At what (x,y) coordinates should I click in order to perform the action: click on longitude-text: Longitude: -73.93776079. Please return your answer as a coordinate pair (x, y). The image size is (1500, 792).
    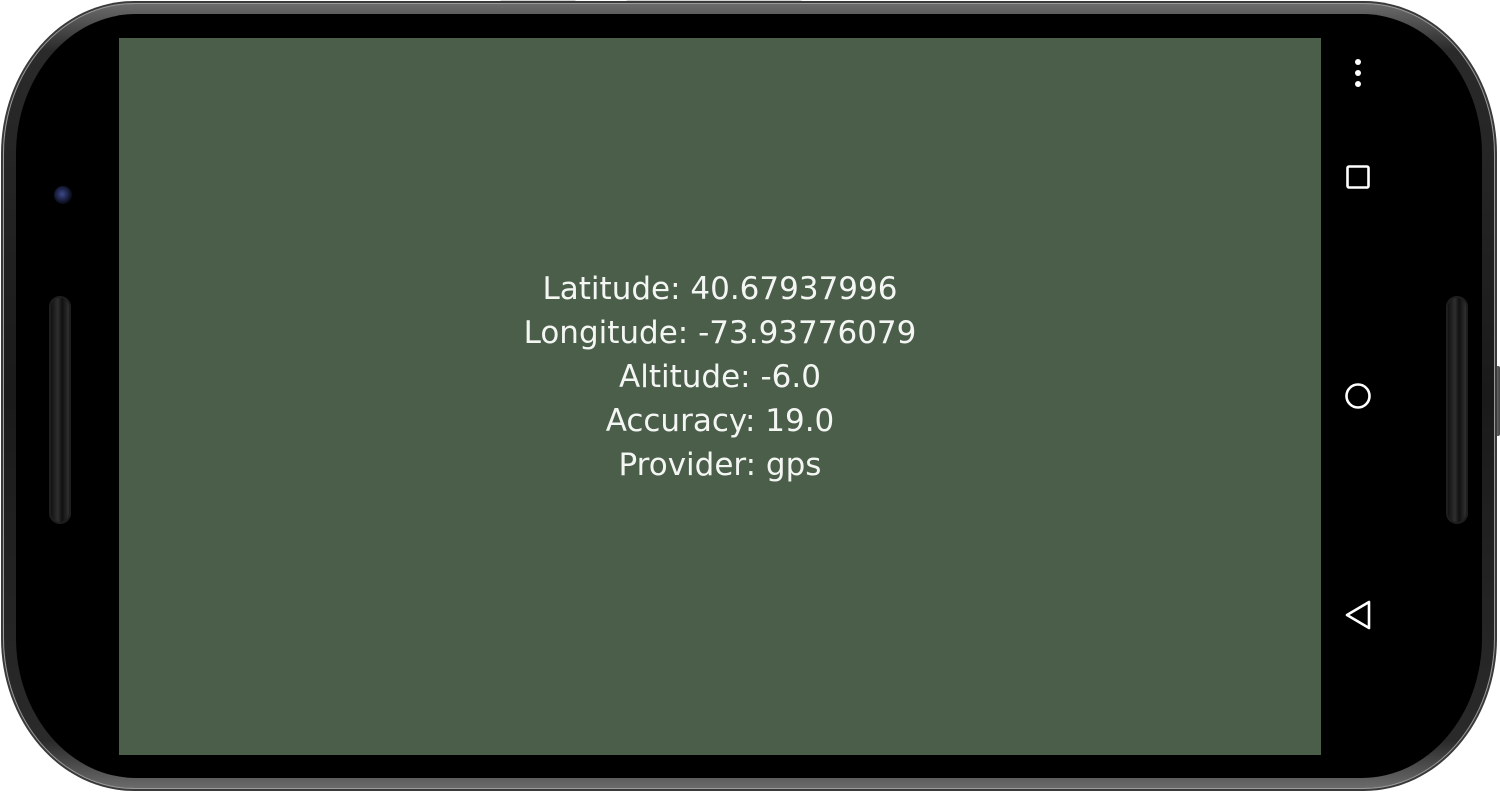
    Looking at the image, I should click on (720, 332).